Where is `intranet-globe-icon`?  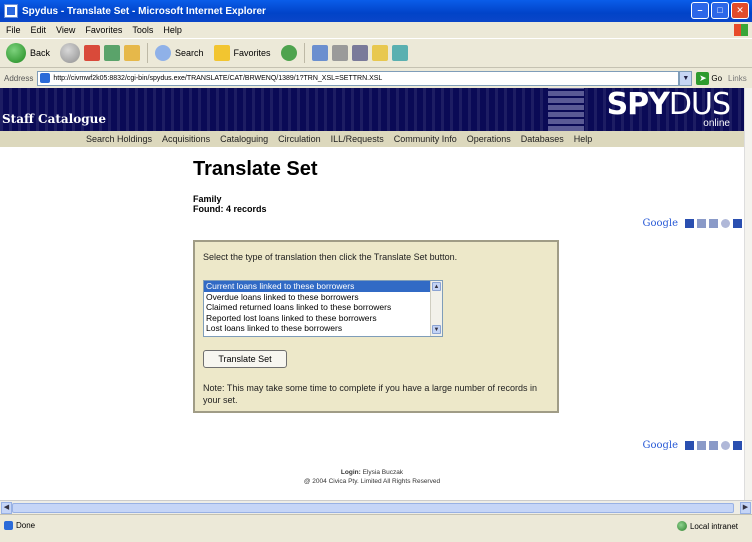 intranet-globe-icon is located at coordinates (681, 526).